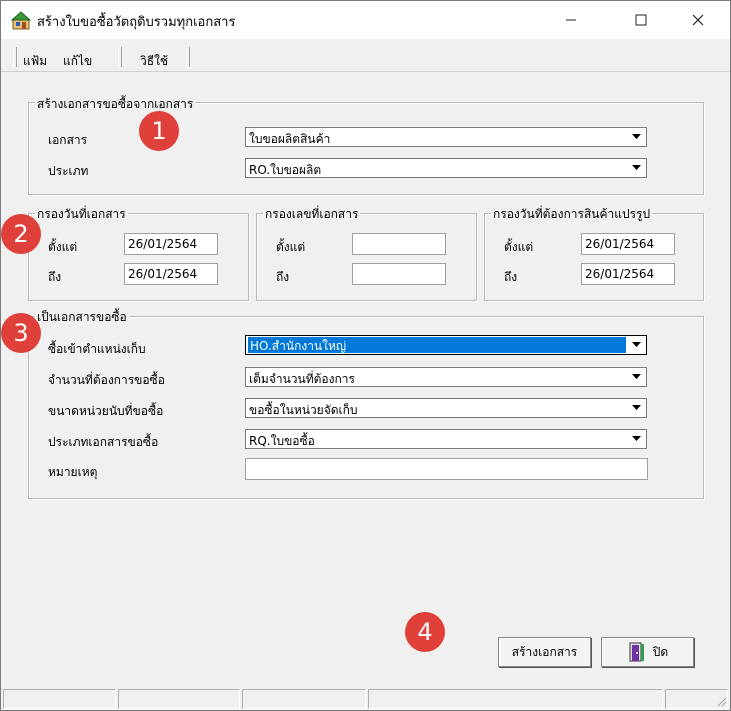 The width and height of the screenshot is (731, 711). I want to click on date-from-field: 26/01/2564, so click(171, 244).